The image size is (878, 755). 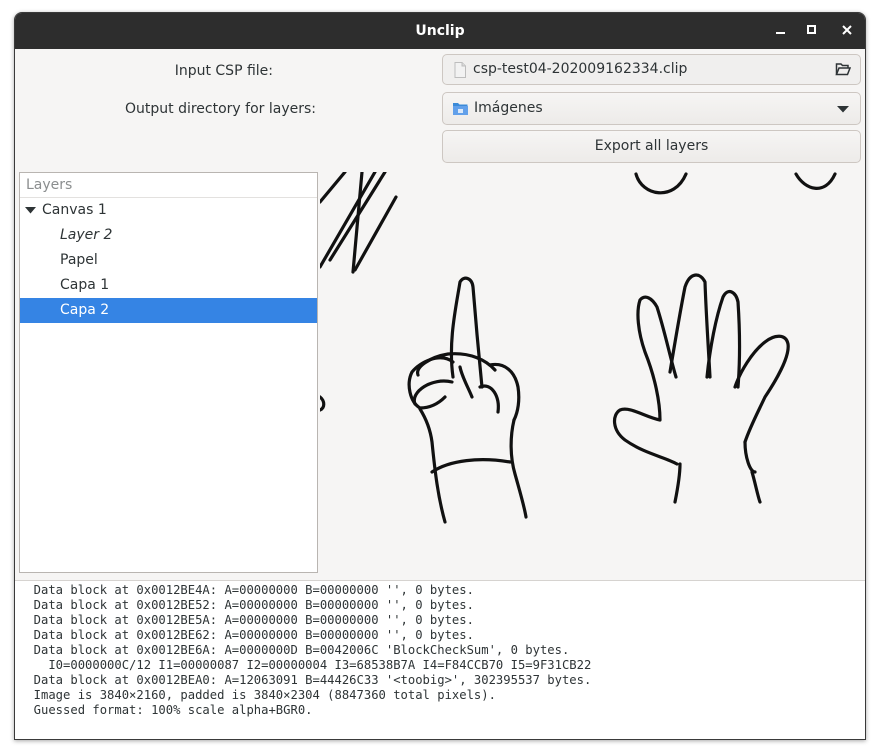 What do you see at coordinates (168, 210) in the screenshot?
I see `tree-row-canvas-1: Canvas 1` at bounding box center [168, 210].